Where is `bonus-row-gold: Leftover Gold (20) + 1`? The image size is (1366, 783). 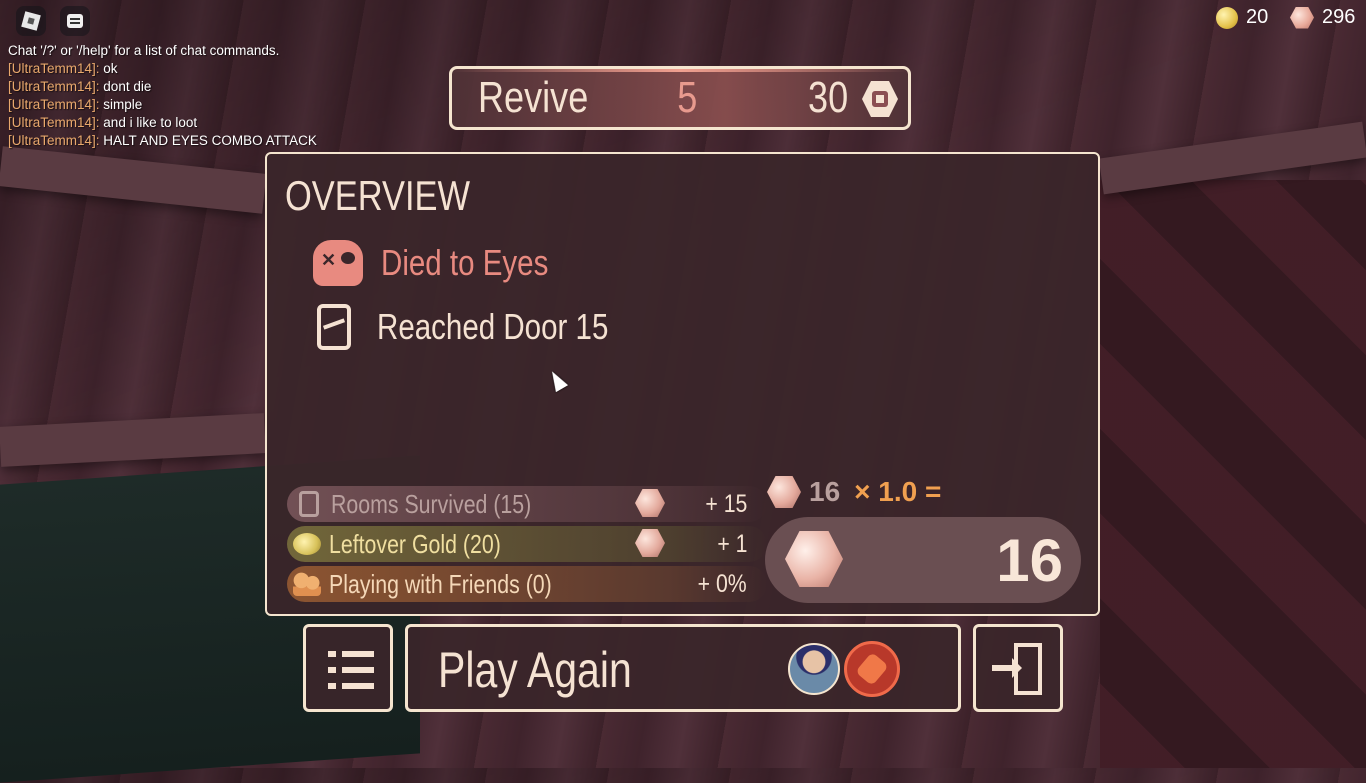 bonus-row-gold: Leftover Gold (20) + 1 is located at coordinates (527, 544).